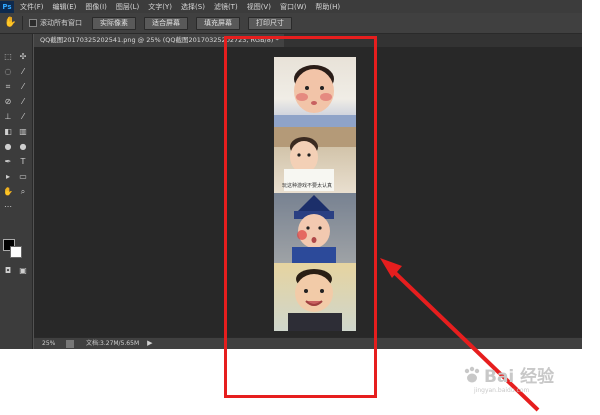  I want to click on status-info-icon, so click(70, 343).